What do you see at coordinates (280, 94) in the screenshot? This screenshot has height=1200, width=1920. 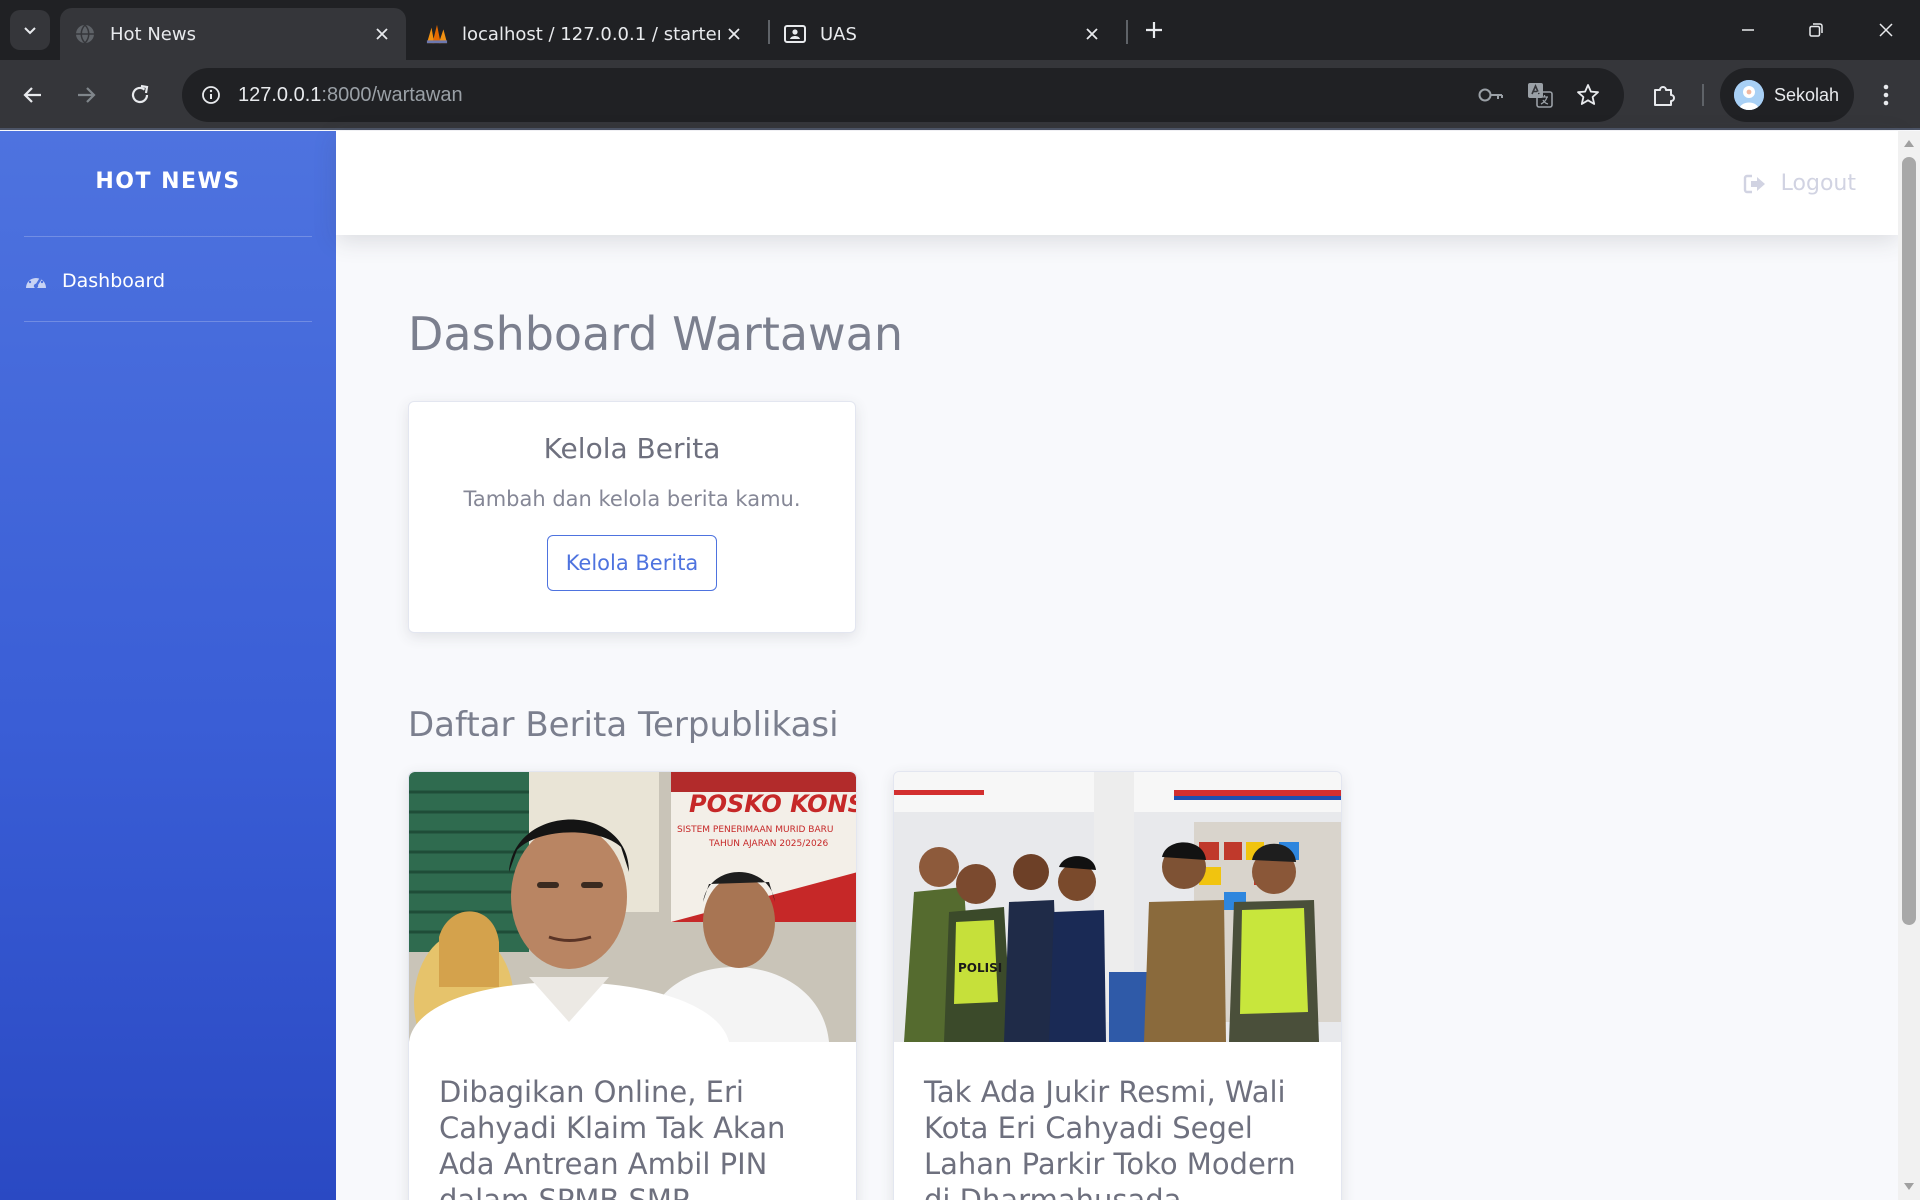 I see `url-host: 127.0.0.1` at bounding box center [280, 94].